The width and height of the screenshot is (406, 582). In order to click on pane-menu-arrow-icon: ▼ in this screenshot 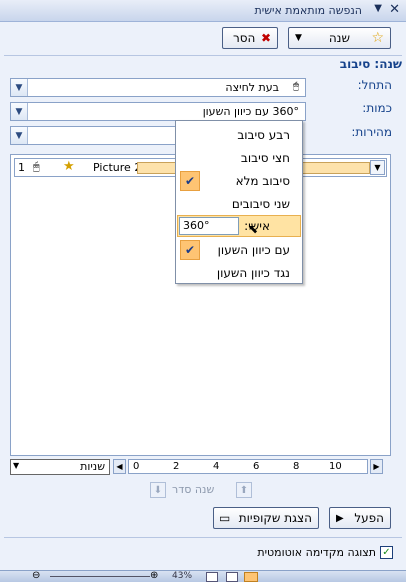, I will do `click(378, 8)`.